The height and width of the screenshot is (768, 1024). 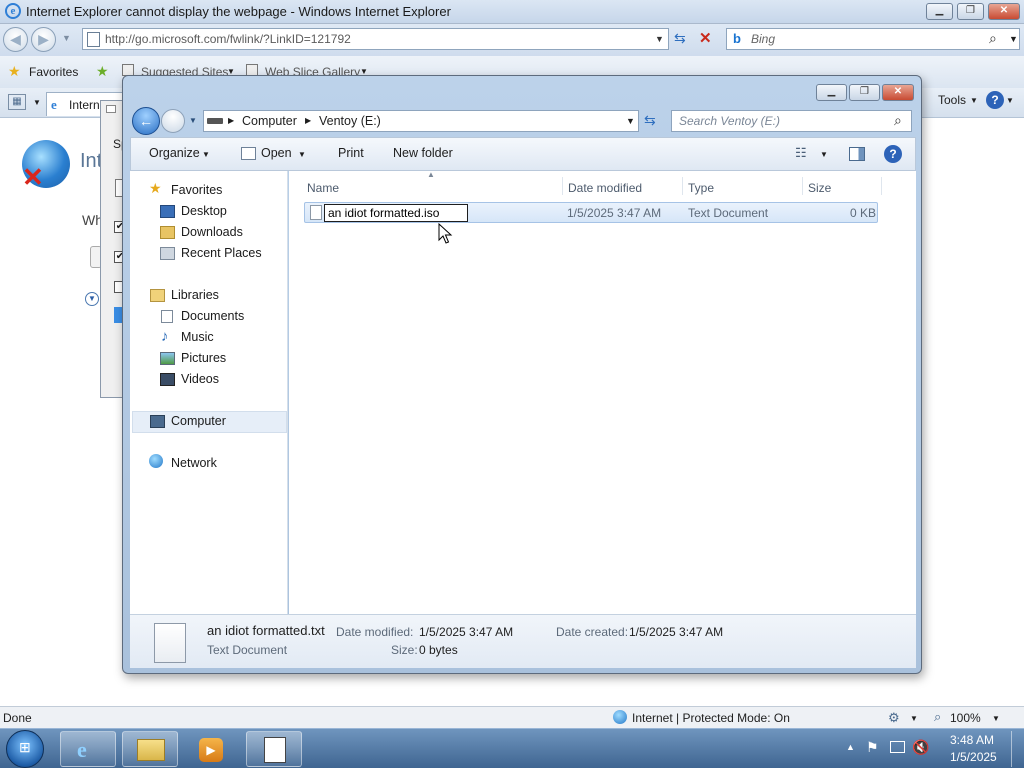 What do you see at coordinates (872, 747) in the screenshot?
I see `action-center-flag-icon: ⚑` at bounding box center [872, 747].